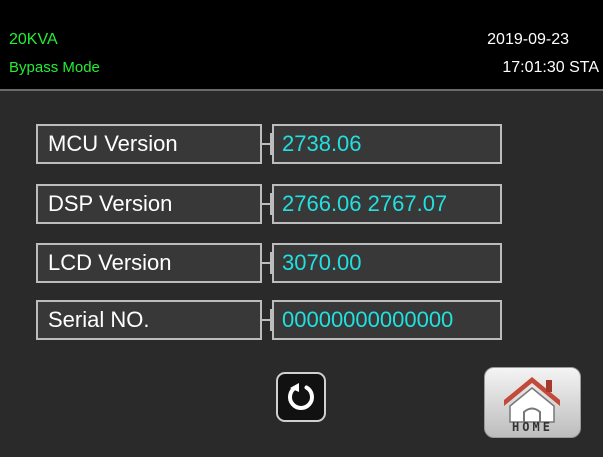  What do you see at coordinates (149, 263) in the screenshot?
I see `lcd-version-label: LCD Version` at bounding box center [149, 263].